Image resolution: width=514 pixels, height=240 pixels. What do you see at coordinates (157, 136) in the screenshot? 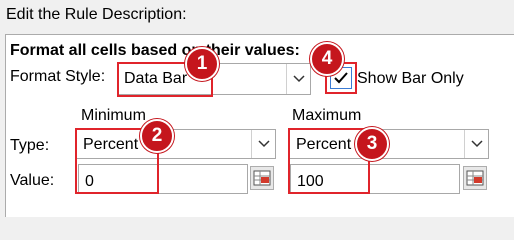
I see `badge-2: 2` at bounding box center [157, 136].